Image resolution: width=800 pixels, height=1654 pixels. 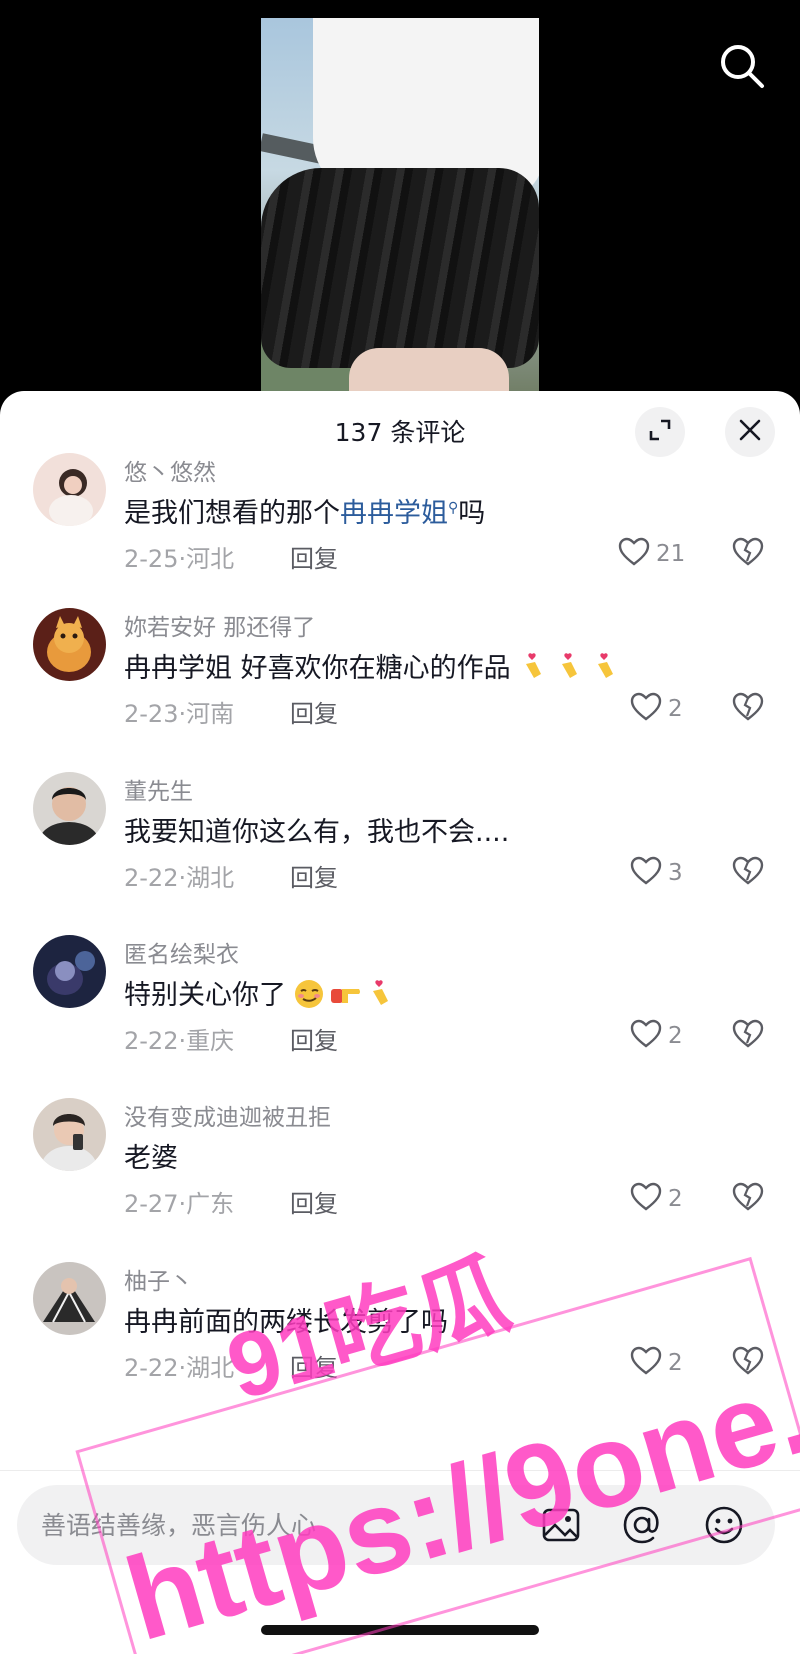 I want to click on comment-item: 悠丶悠然 是我们想看的那个冉冉学姐⚲吗 2-25·河北 回复 21, so click(x=400, y=533).